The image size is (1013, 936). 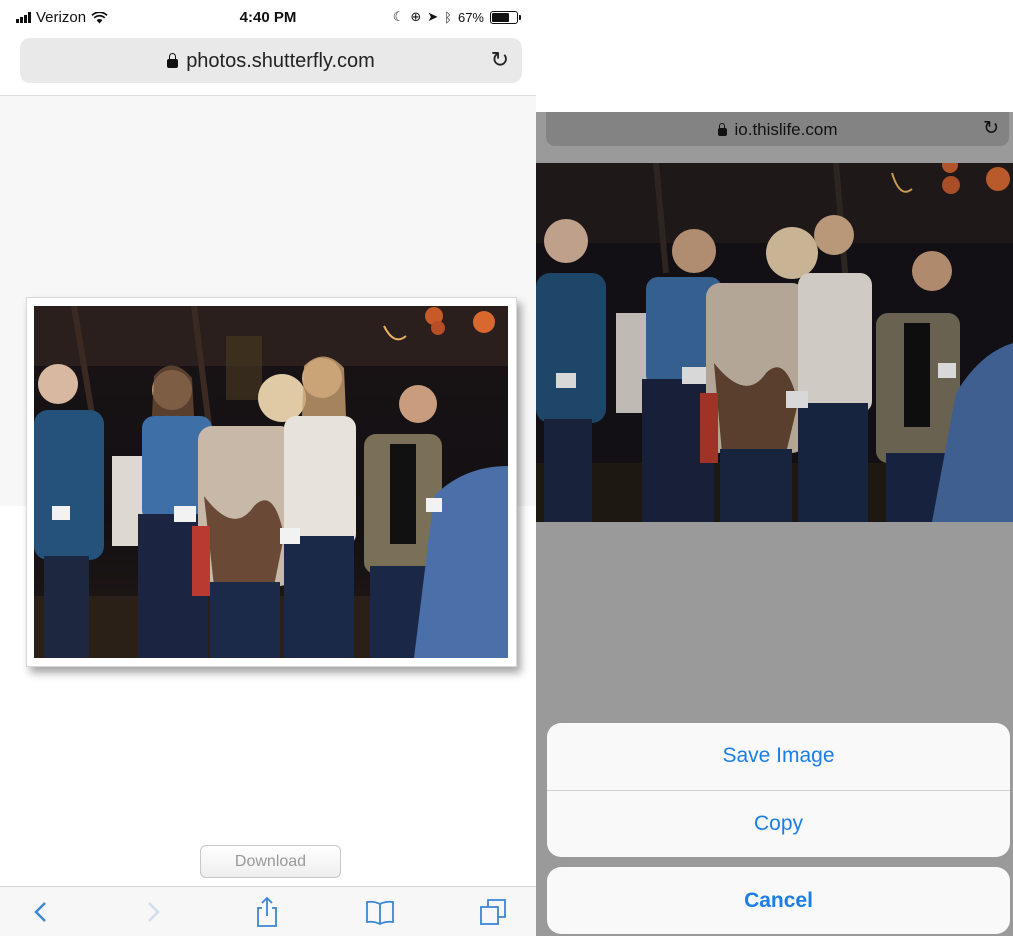 What do you see at coordinates (778, 756) in the screenshot?
I see `save-image-button: Save Image` at bounding box center [778, 756].